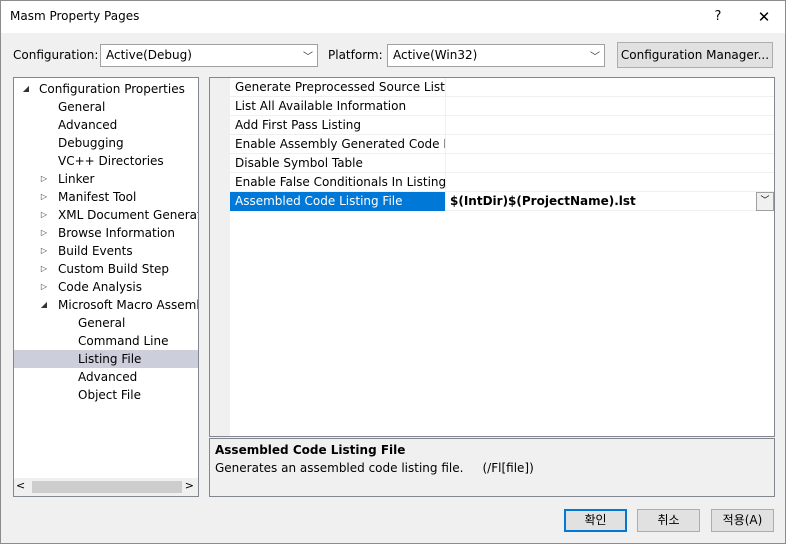  I want to click on tree-item-label: Build Events, so click(95, 251).